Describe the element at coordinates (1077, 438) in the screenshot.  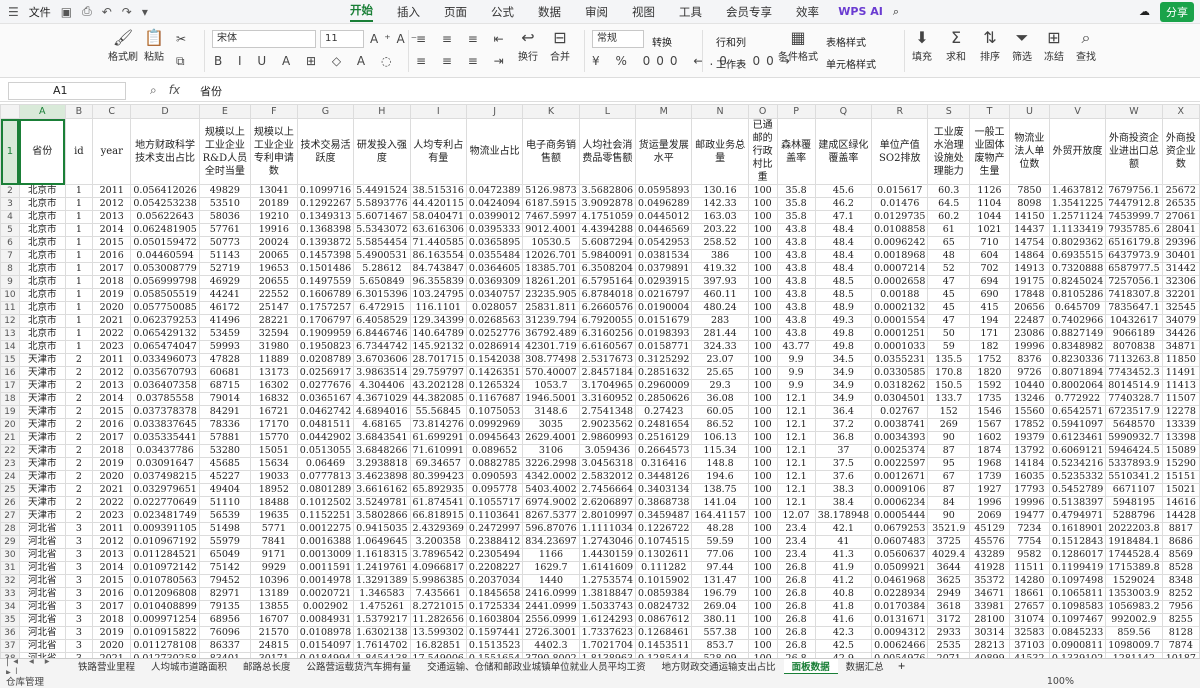
I see `data-cell: 0.6123461` at that location.